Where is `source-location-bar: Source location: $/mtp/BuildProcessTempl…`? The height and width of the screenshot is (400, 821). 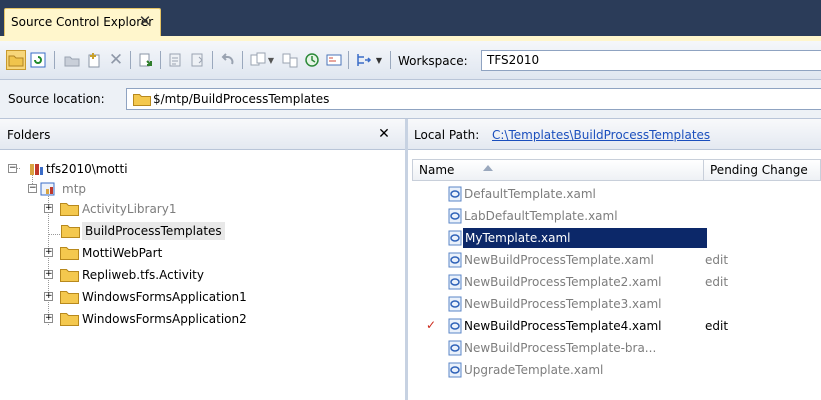 source-location-bar: Source location: $/mtp/BuildProcessTempl… is located at coordinates (410, 99).